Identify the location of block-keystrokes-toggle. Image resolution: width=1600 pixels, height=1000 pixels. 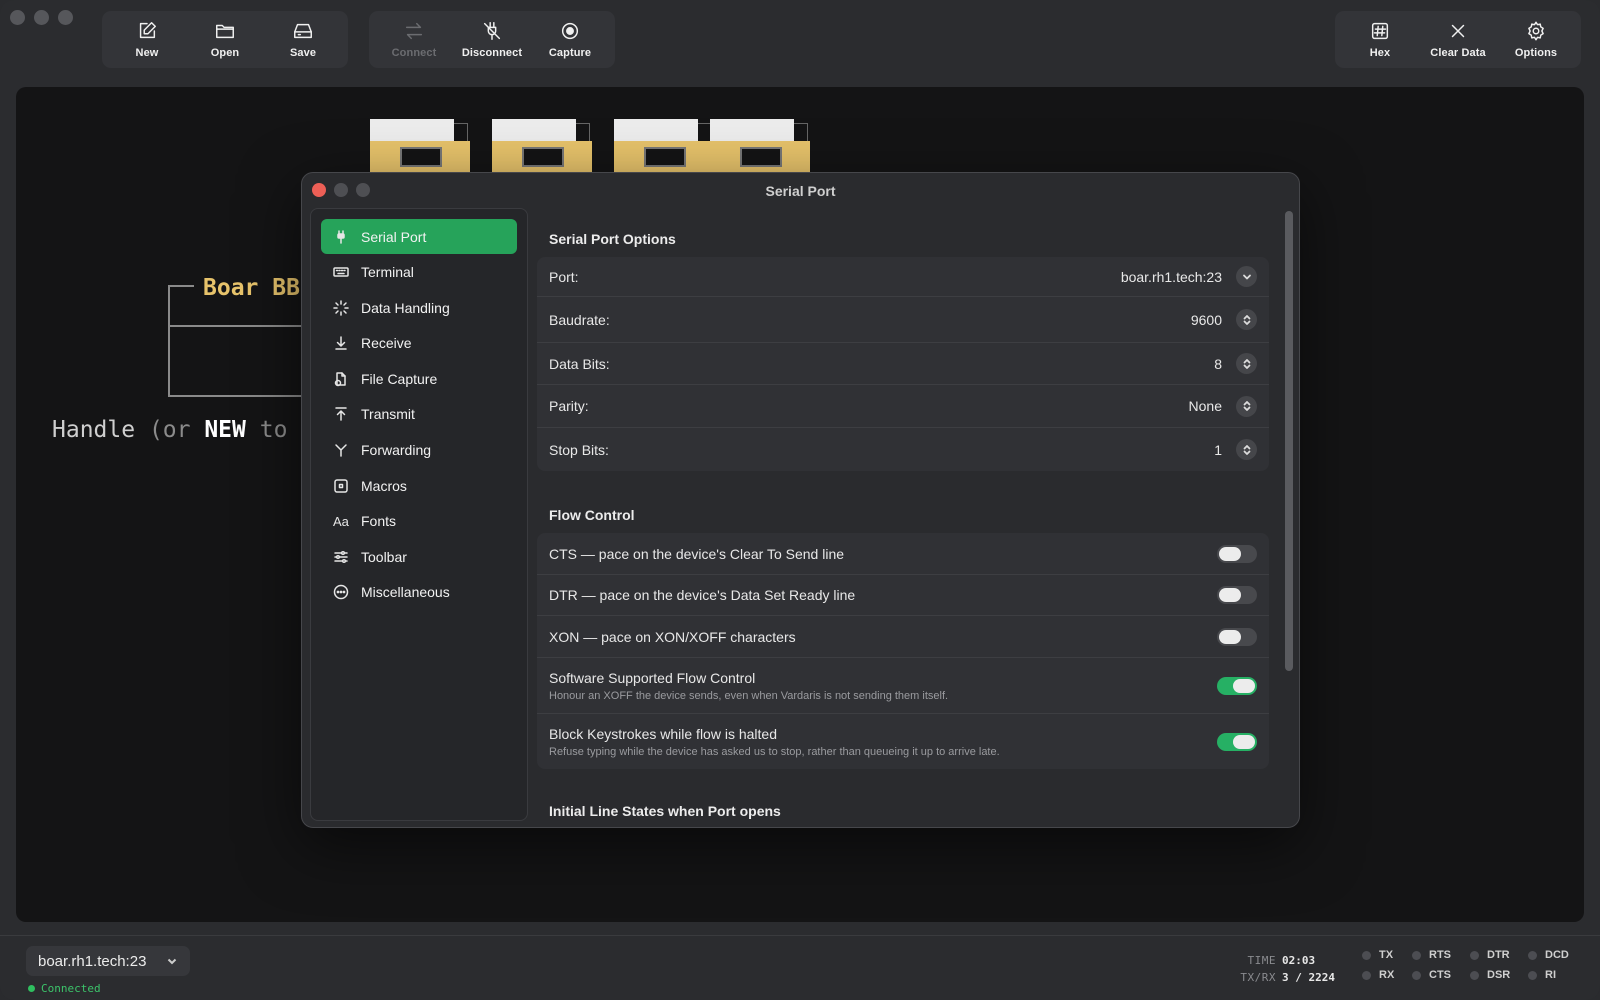
(1237, 741).